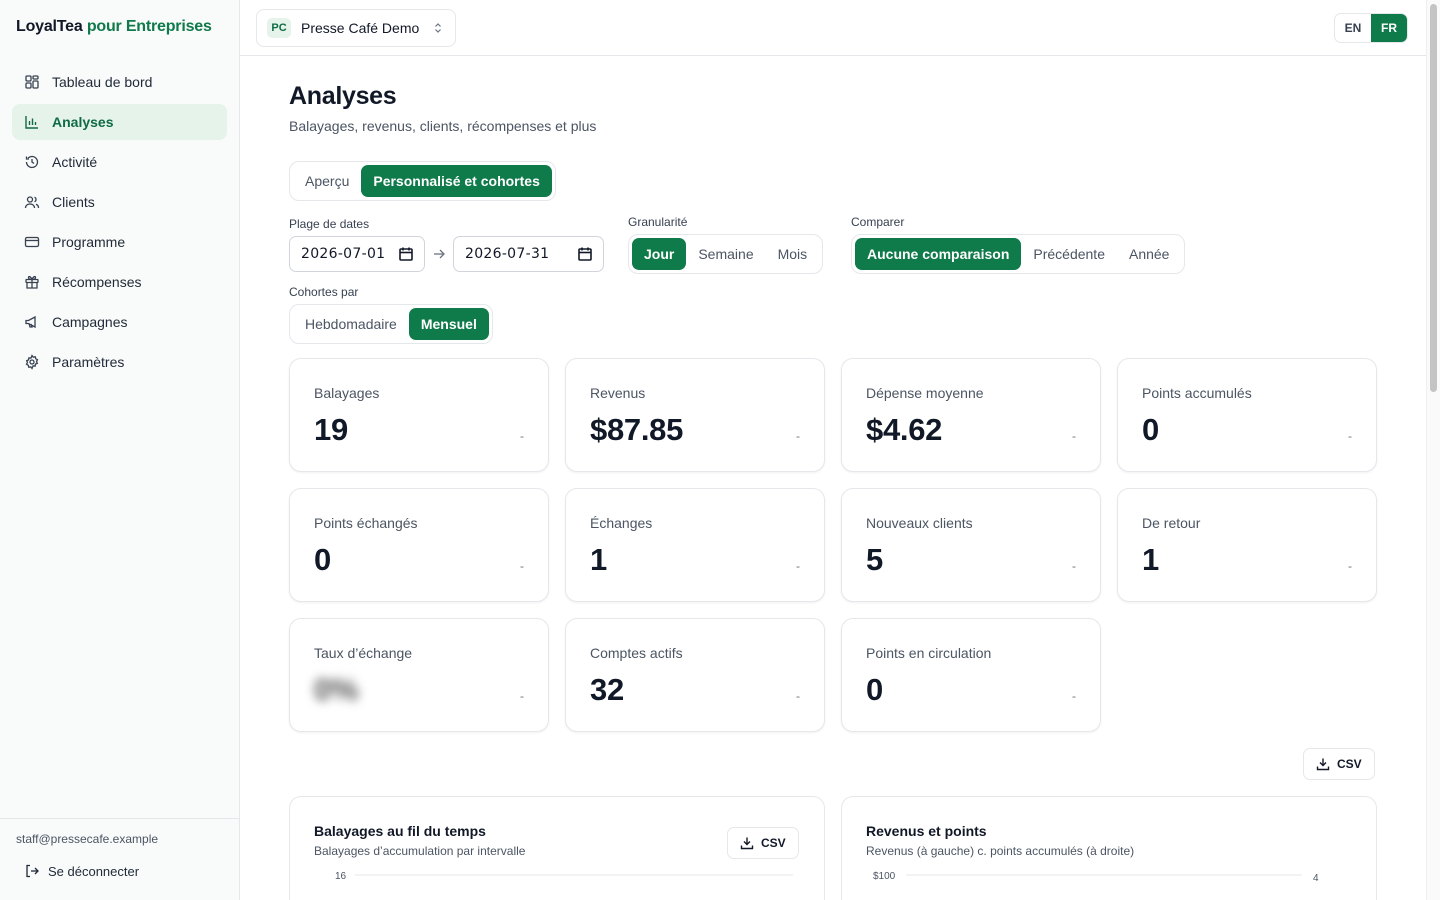 The width and height of the screenshot is (1440, 900). I want to click on compare-year: Année, so click(1149, 254).